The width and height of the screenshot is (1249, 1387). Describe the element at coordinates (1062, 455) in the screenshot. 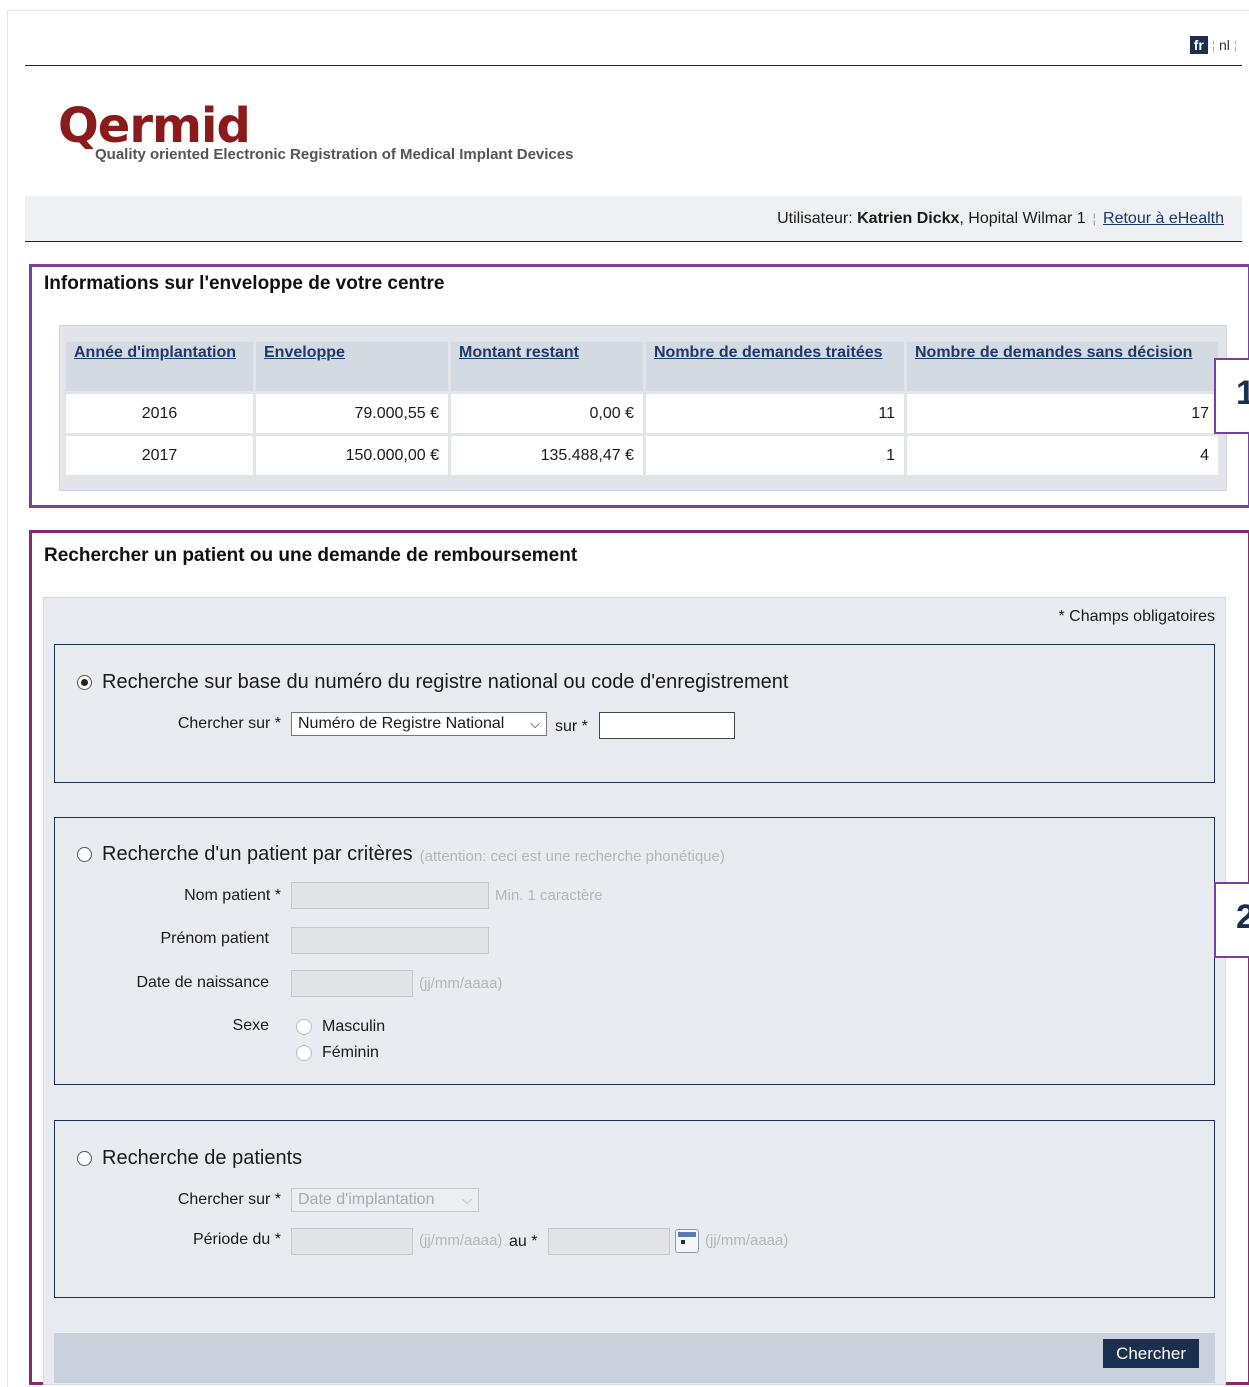

I see `cell-pending: 4` at that location.